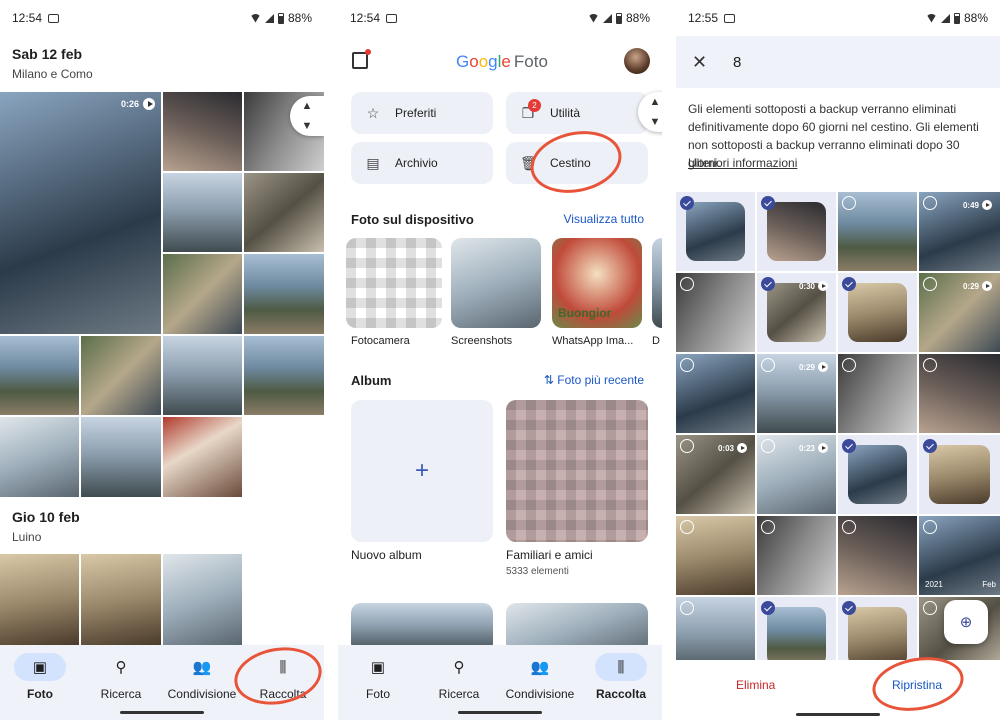  What do you see at coordinates (577, 113) in the screenshot?
I see `utilita-button: ❐ 2 Utilità` at bounding box center [577, 113].